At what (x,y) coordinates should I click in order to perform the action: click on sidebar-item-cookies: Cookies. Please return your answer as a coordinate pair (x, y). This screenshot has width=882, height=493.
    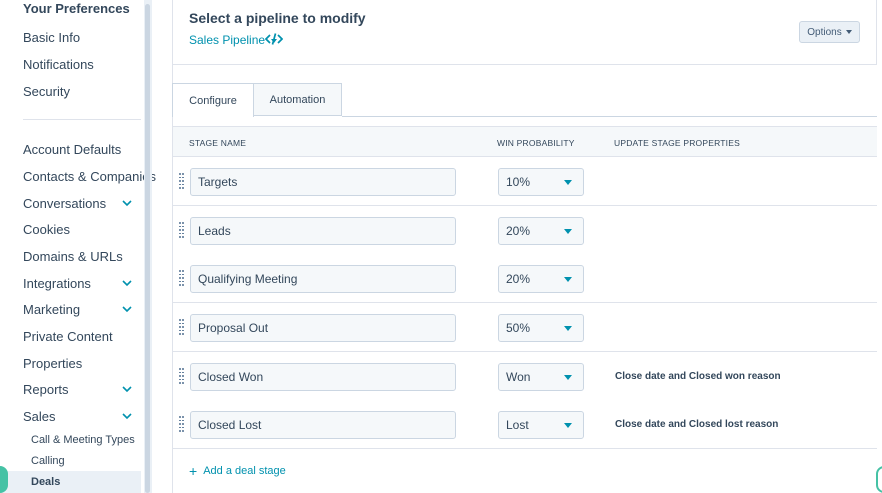
    Looking at the image, I should click on (46, 229).